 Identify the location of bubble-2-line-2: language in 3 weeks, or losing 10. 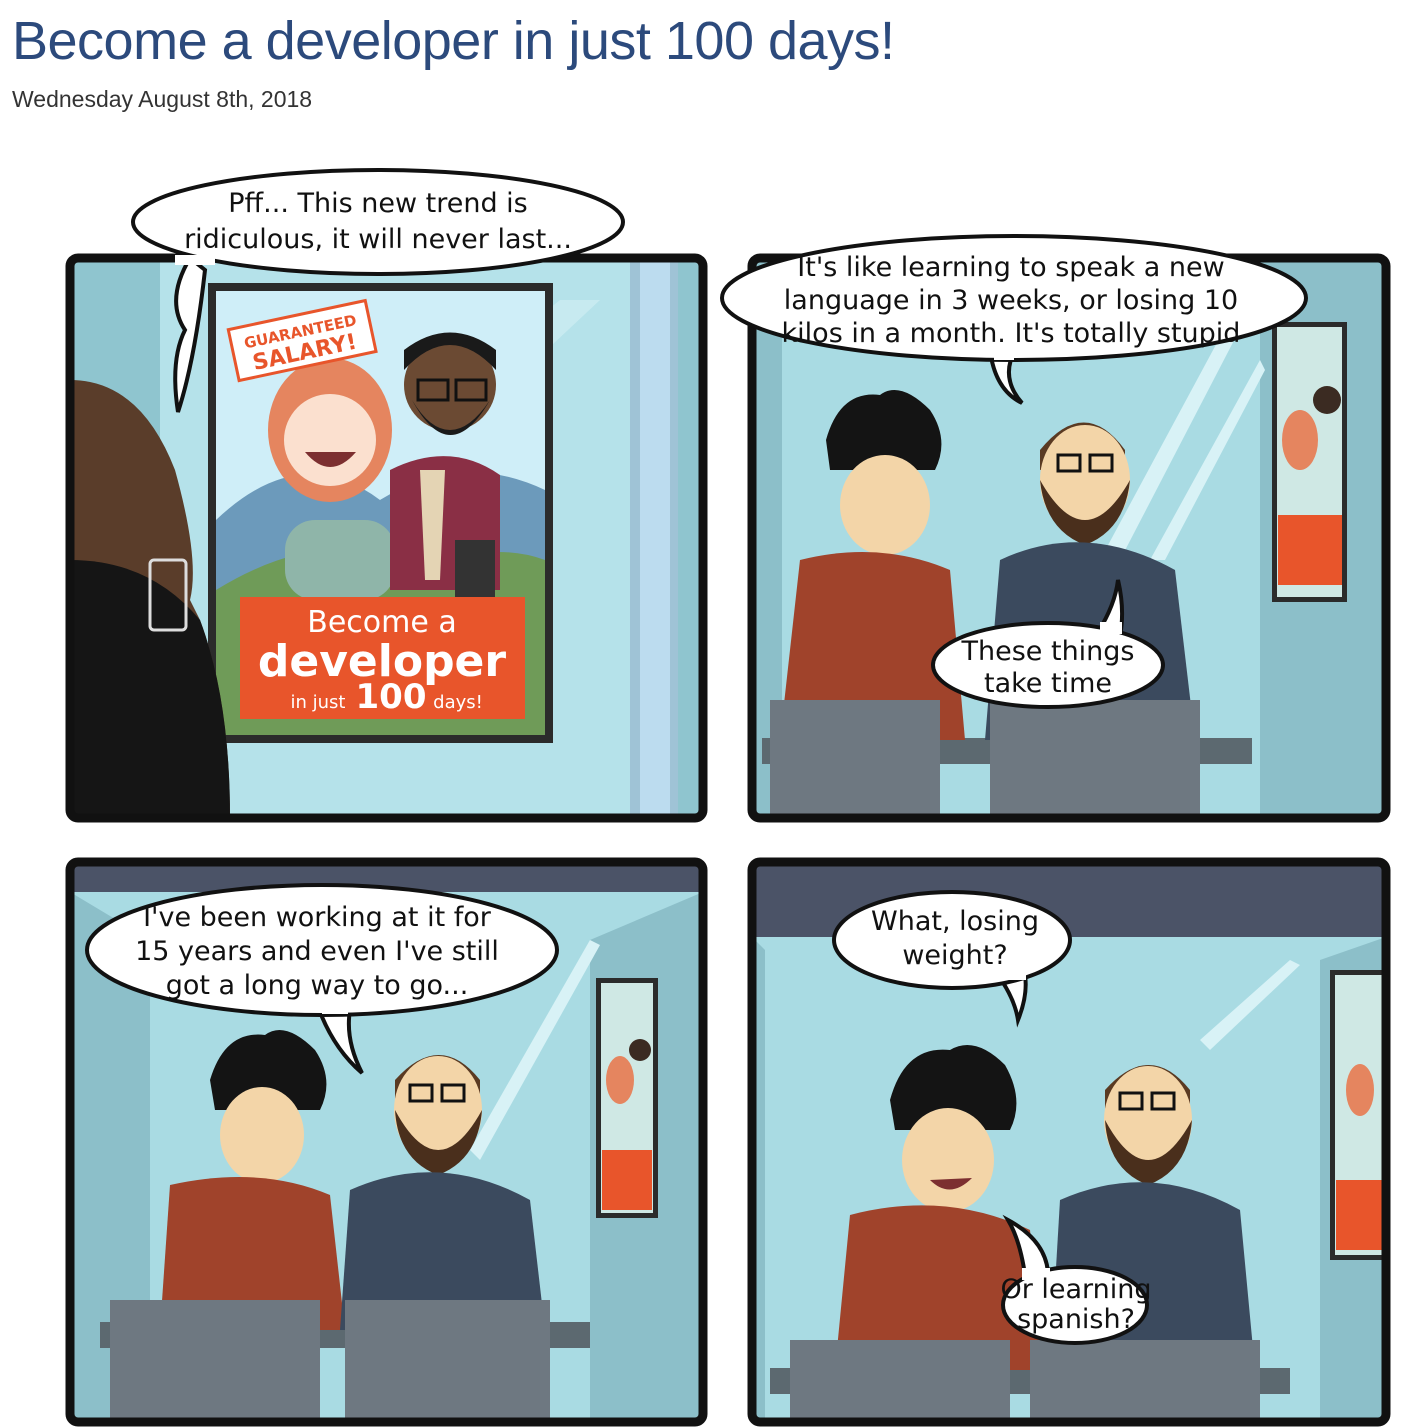
(1011, 300).